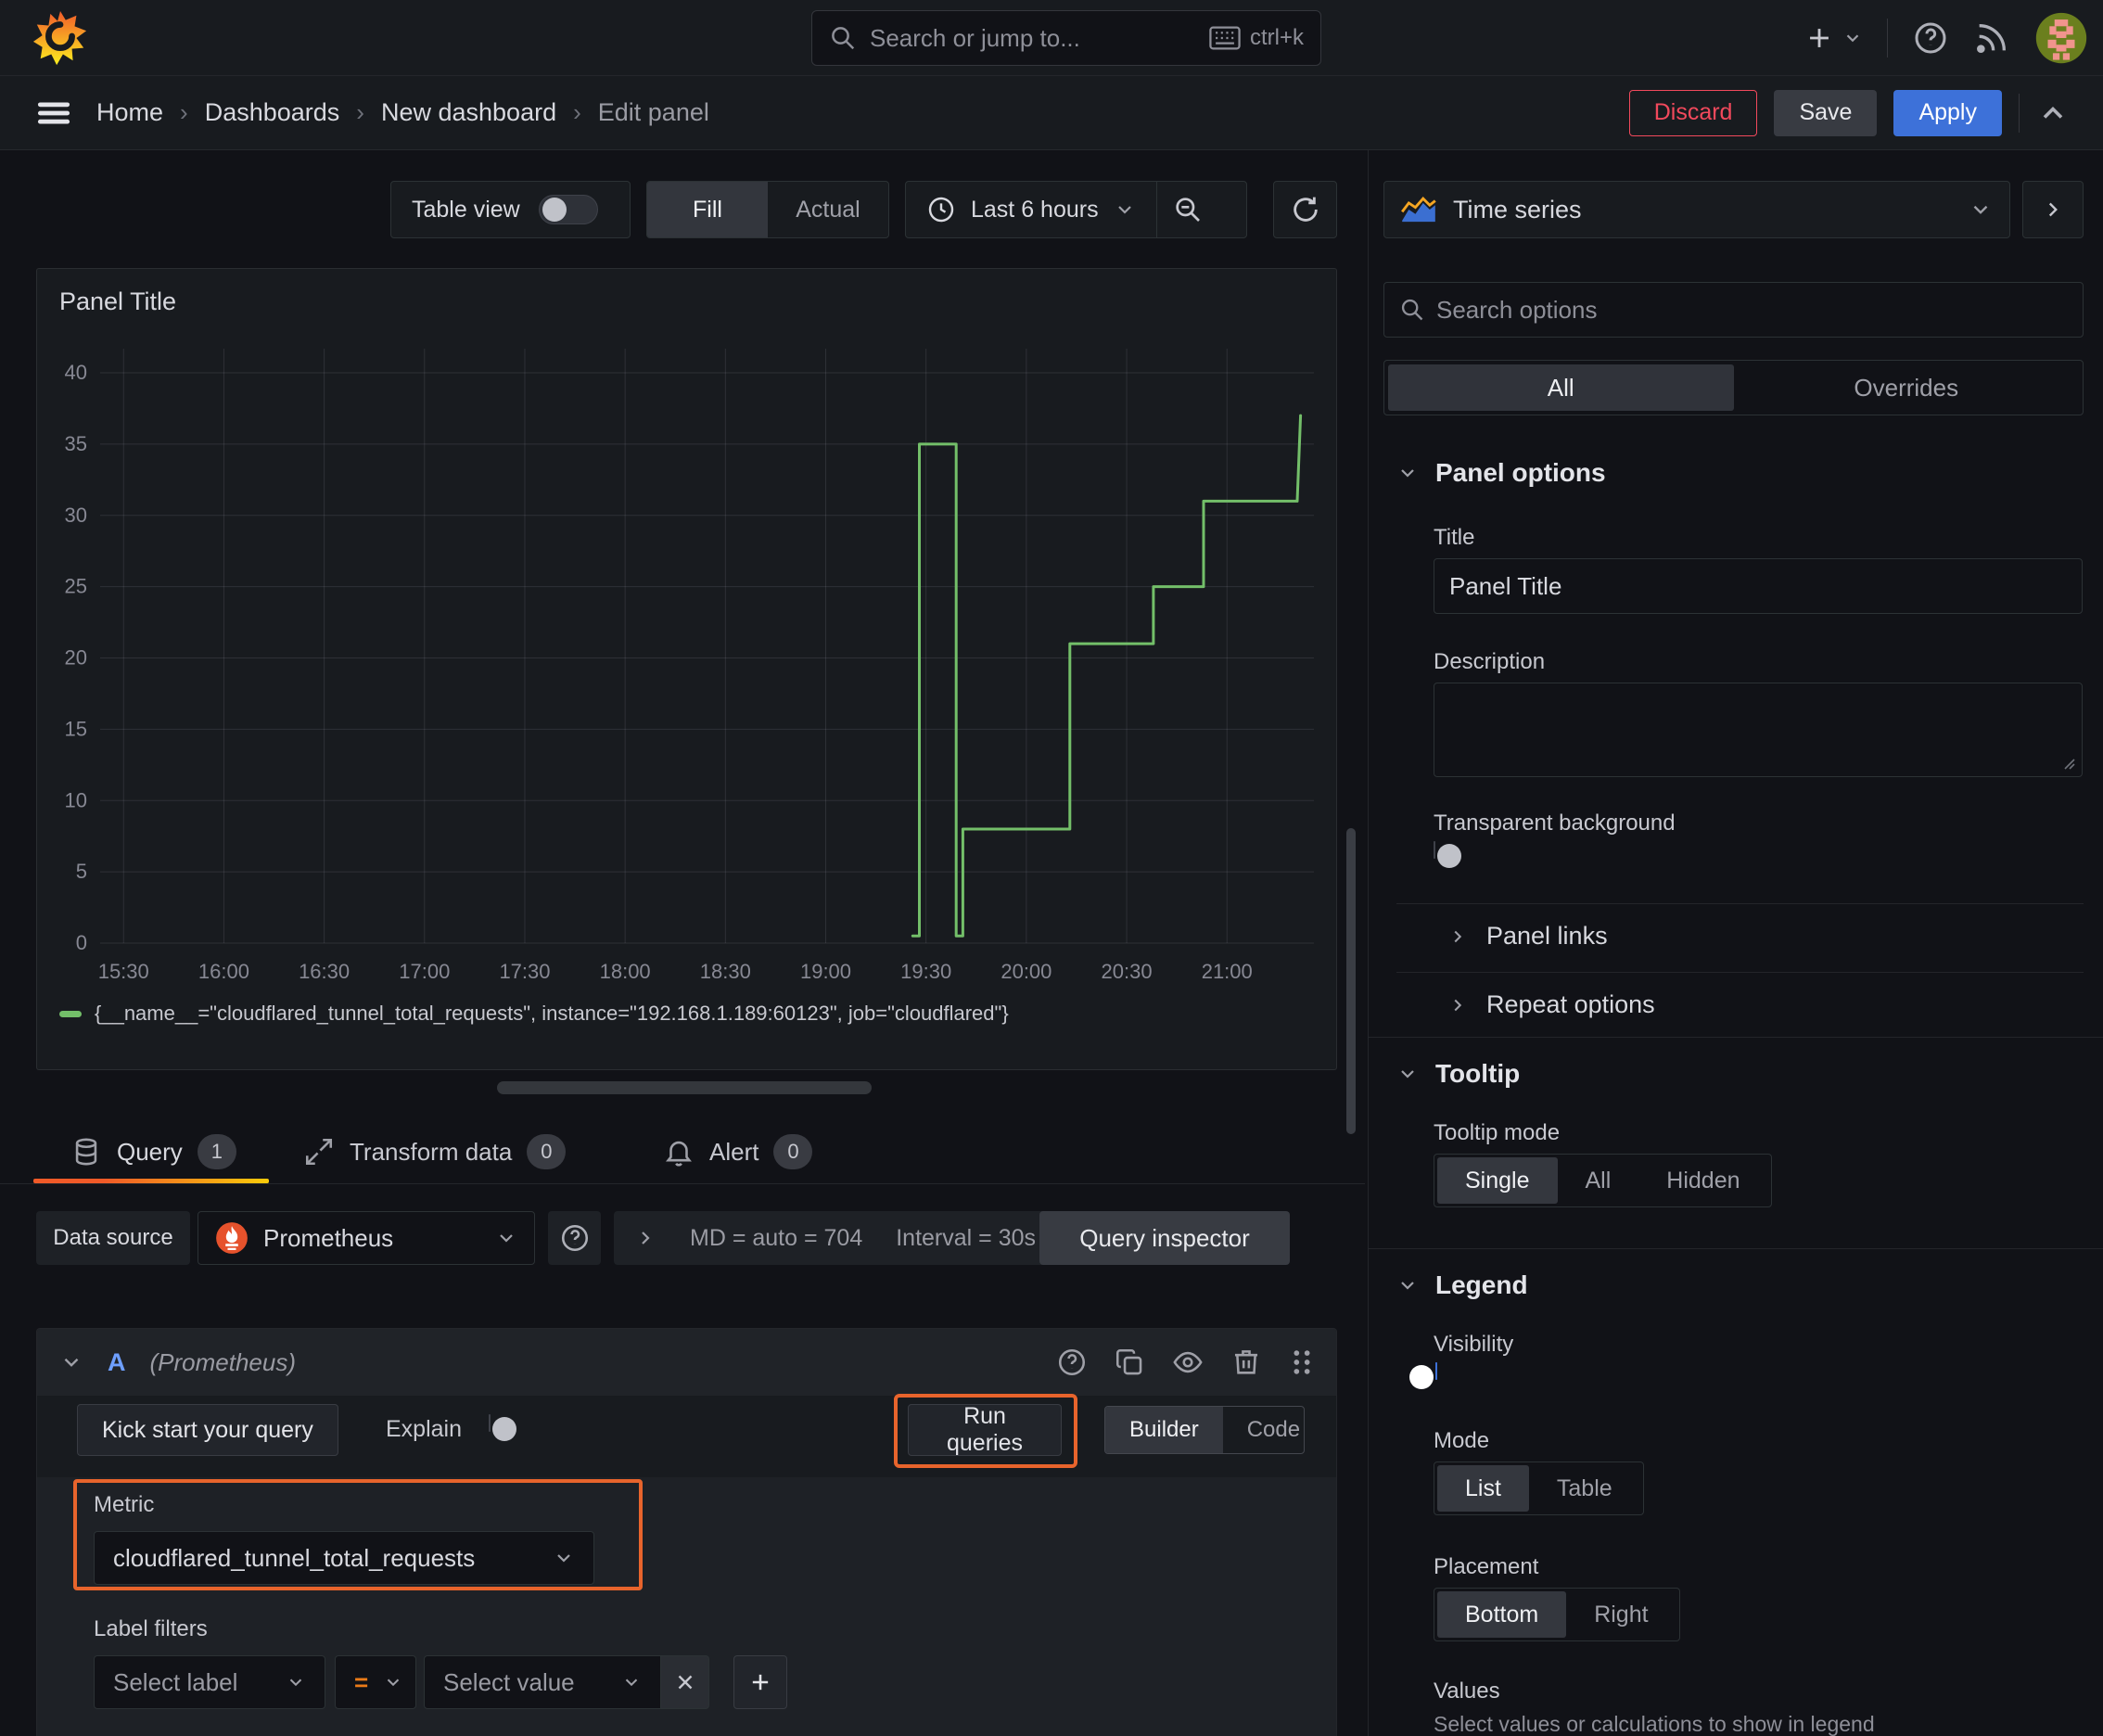  Describe the element at coordinates (1026, 972) in the screenshot. I see `svg-text: 20:00` at that location.